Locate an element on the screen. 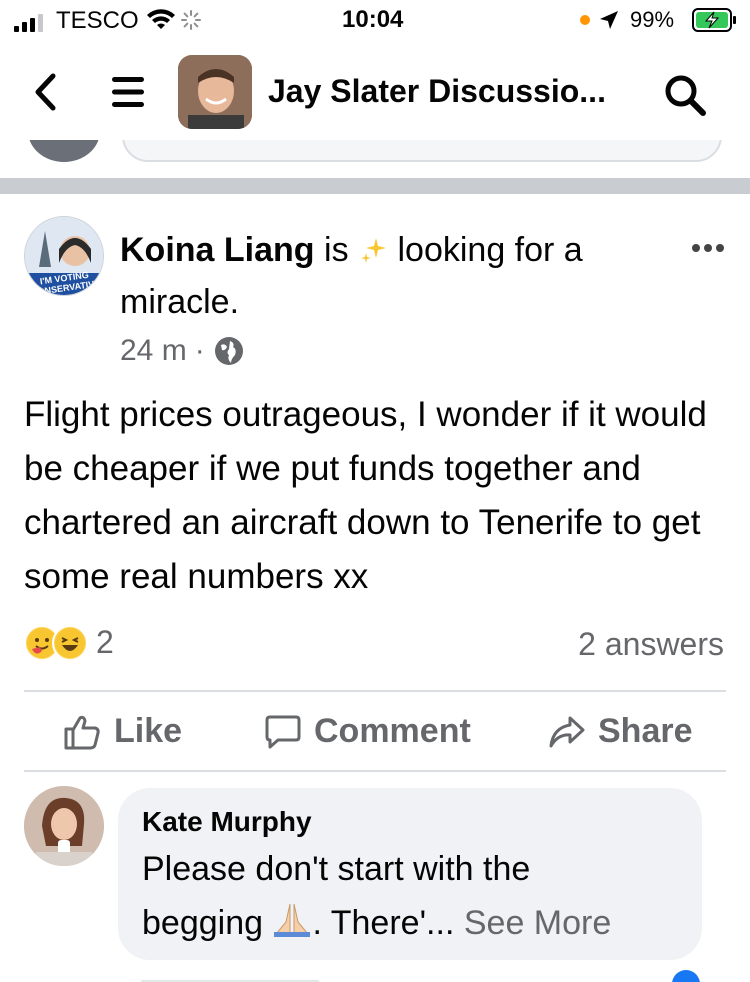 This screenshot has width=750, height=982. like-button: Like is located at coordinates (122, 731).